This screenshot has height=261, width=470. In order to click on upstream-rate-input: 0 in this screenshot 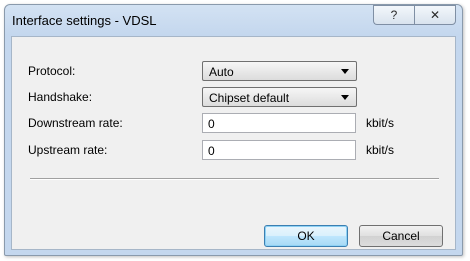, I will do `click(279, 150)`.